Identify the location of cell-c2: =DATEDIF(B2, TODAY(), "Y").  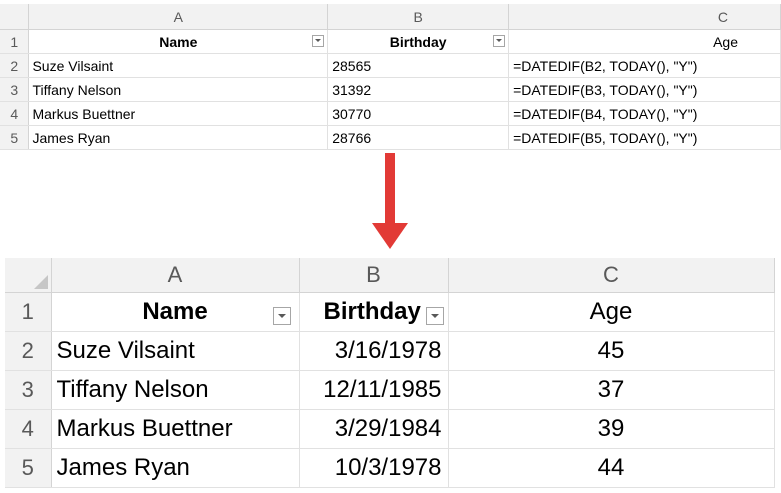
(644, 65).